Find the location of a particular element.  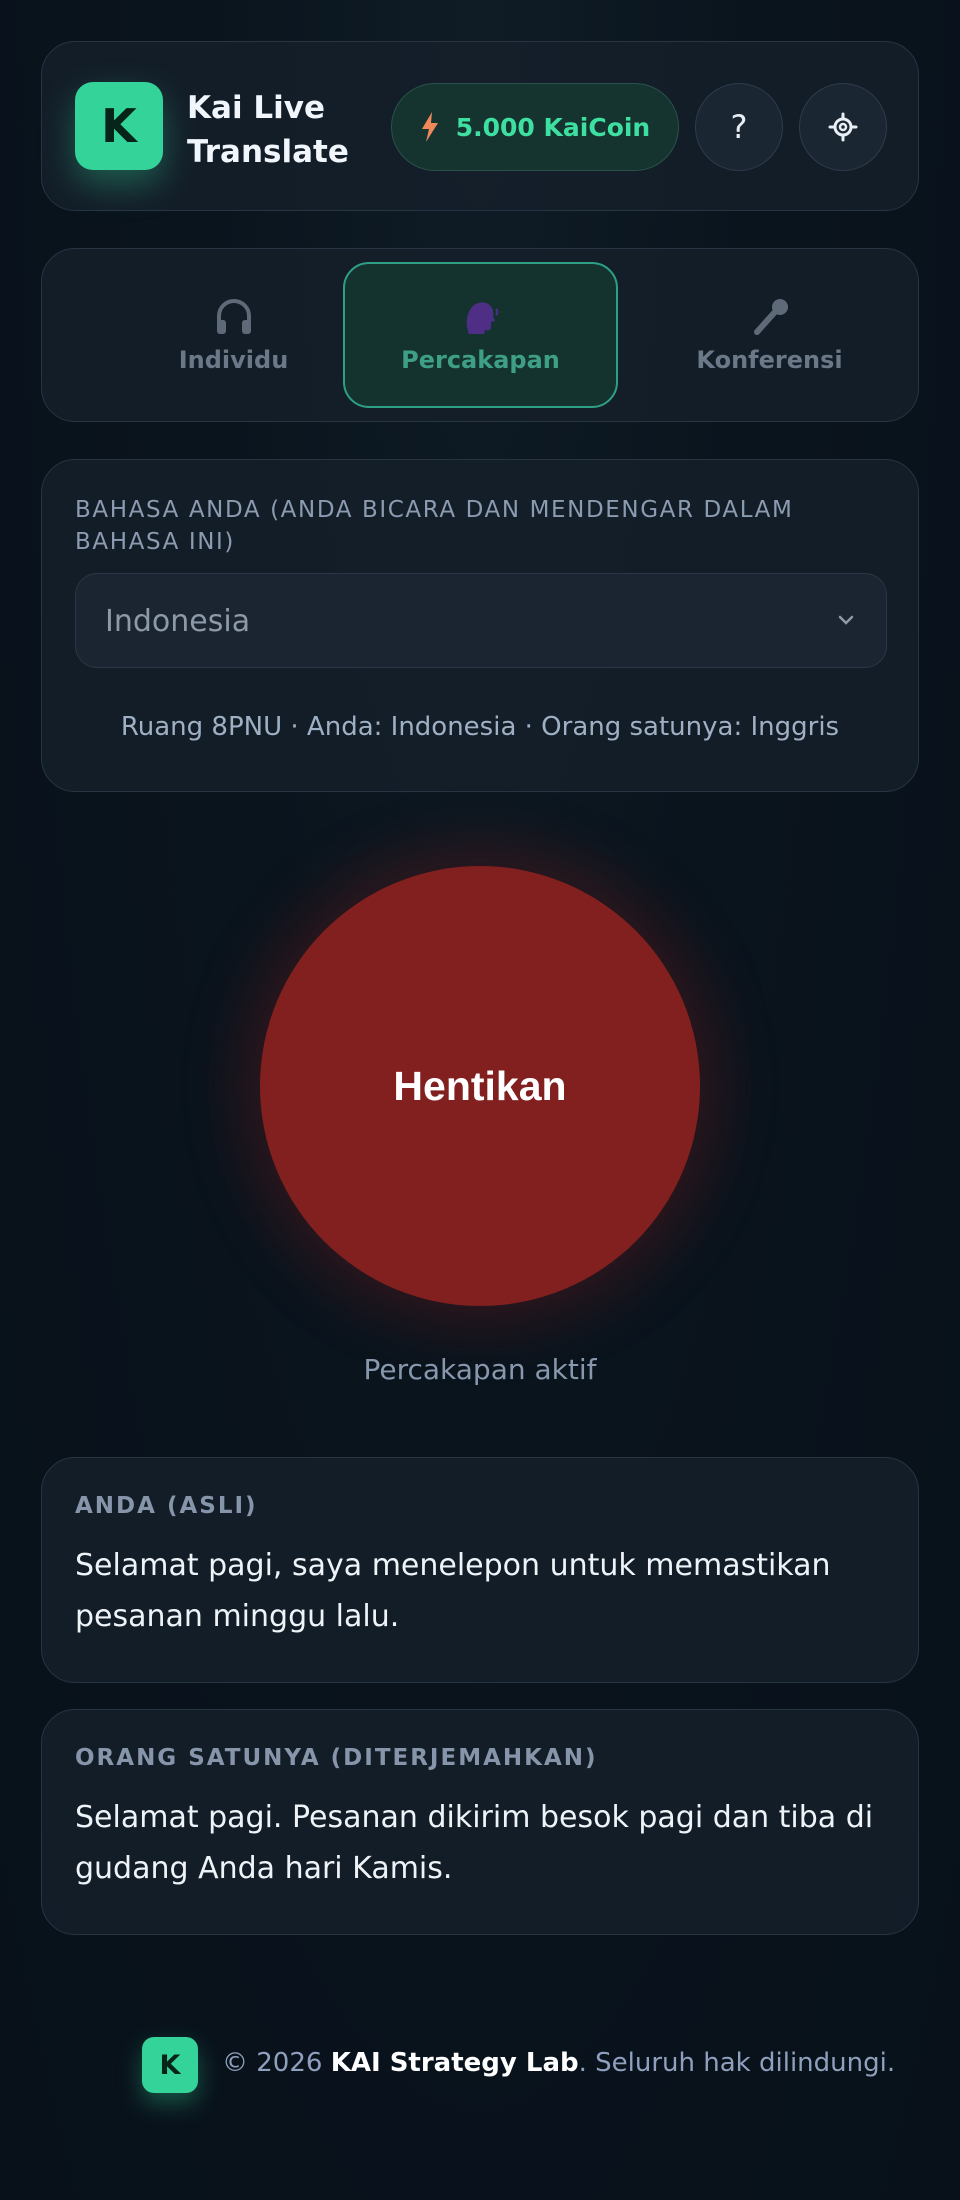

mode-tabs: Individu Percakapan Konferensi is located at coordinates (480, 335).